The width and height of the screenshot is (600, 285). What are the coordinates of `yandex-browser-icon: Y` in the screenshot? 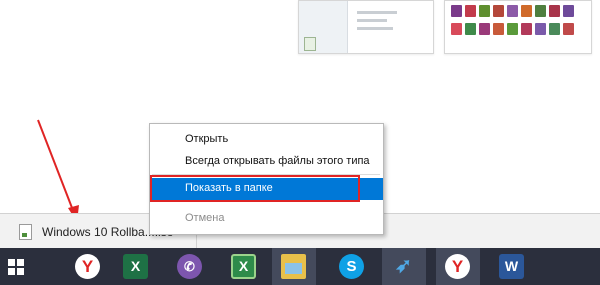 It's located at (87, 266).